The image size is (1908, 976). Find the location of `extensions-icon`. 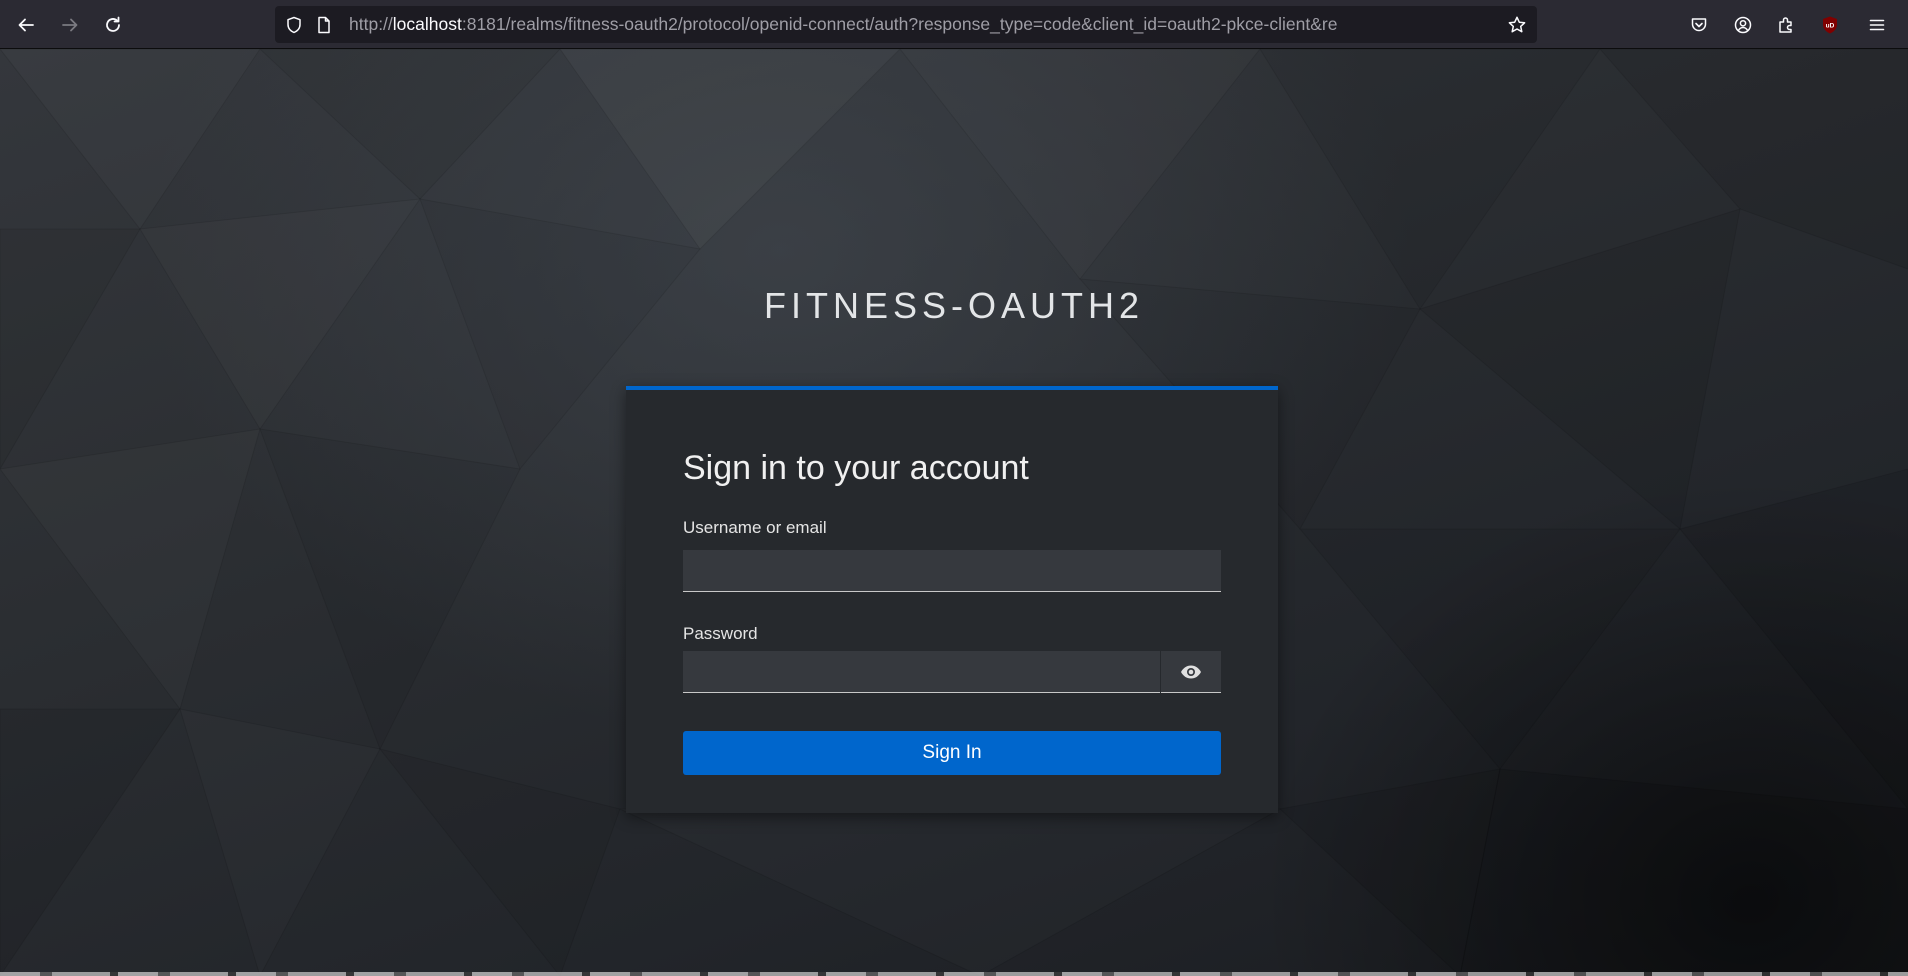

extensions-icon is located at coordinates (1786, 25).